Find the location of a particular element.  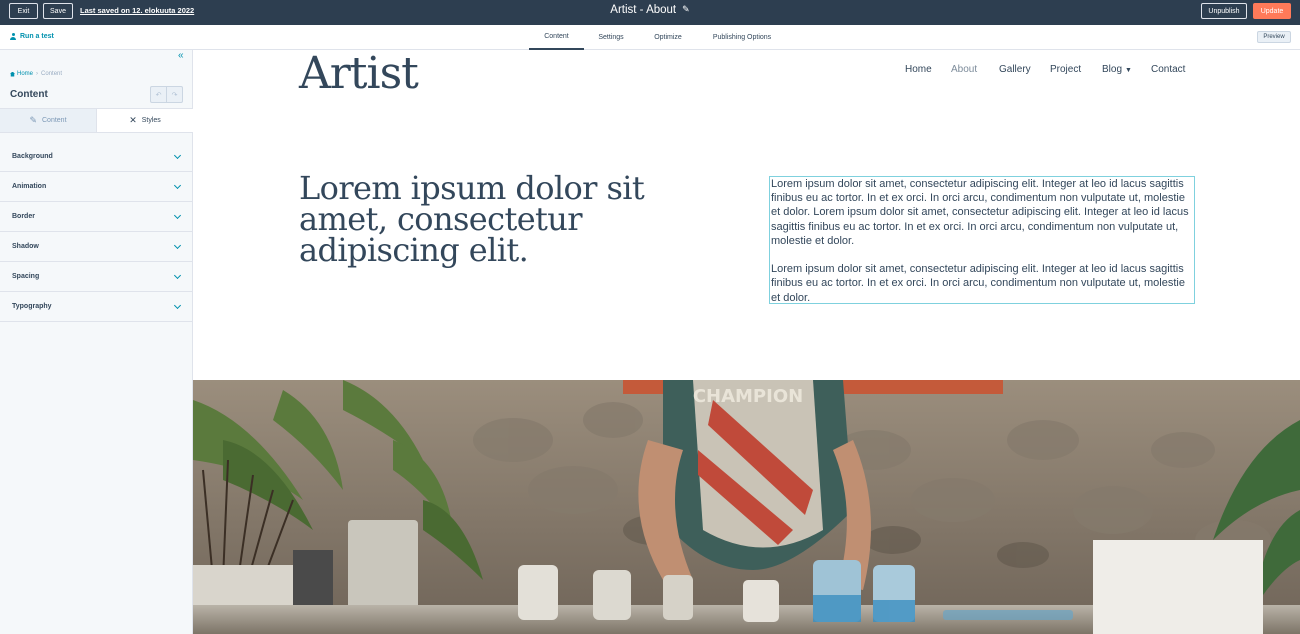

edit-title-pencil-icon: ✎ is located at coordinates (686, 9).